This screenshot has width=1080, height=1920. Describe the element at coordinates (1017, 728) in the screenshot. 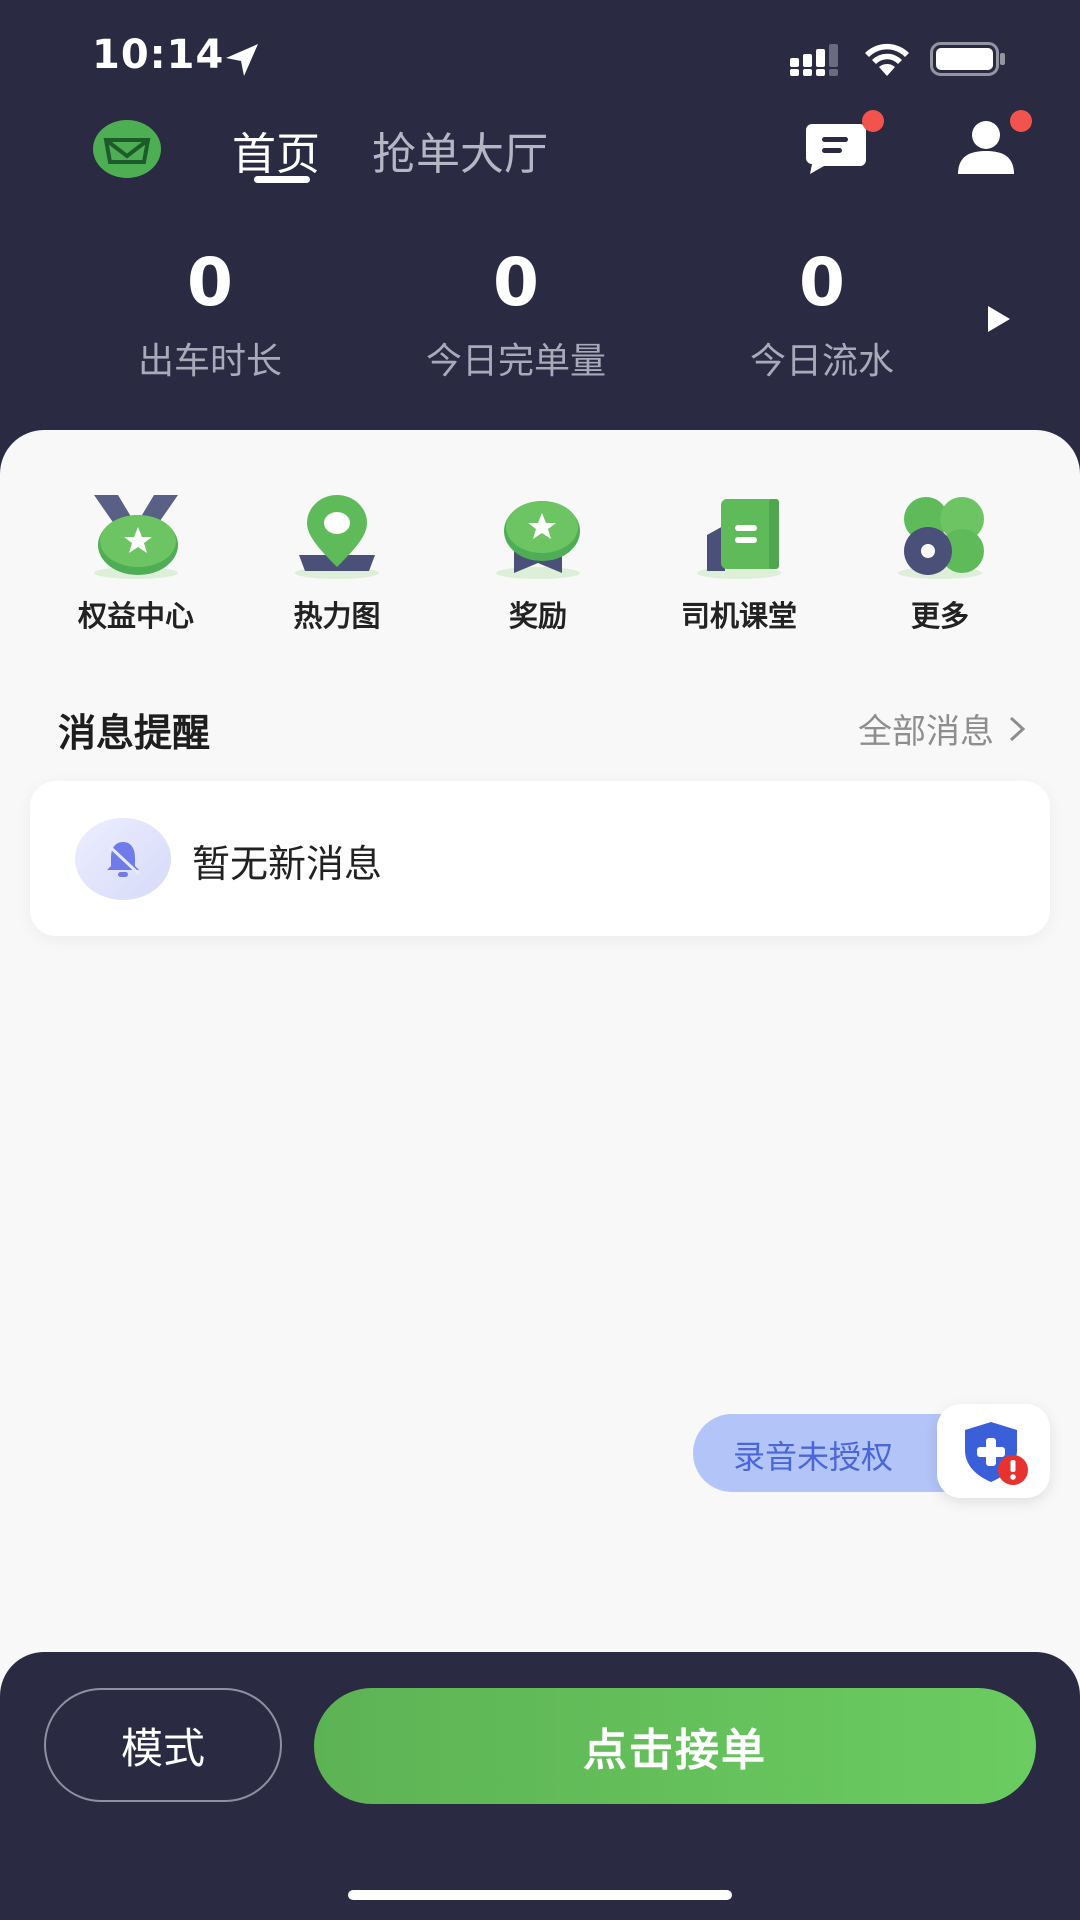

I see `chevron-right-icon` at that location.